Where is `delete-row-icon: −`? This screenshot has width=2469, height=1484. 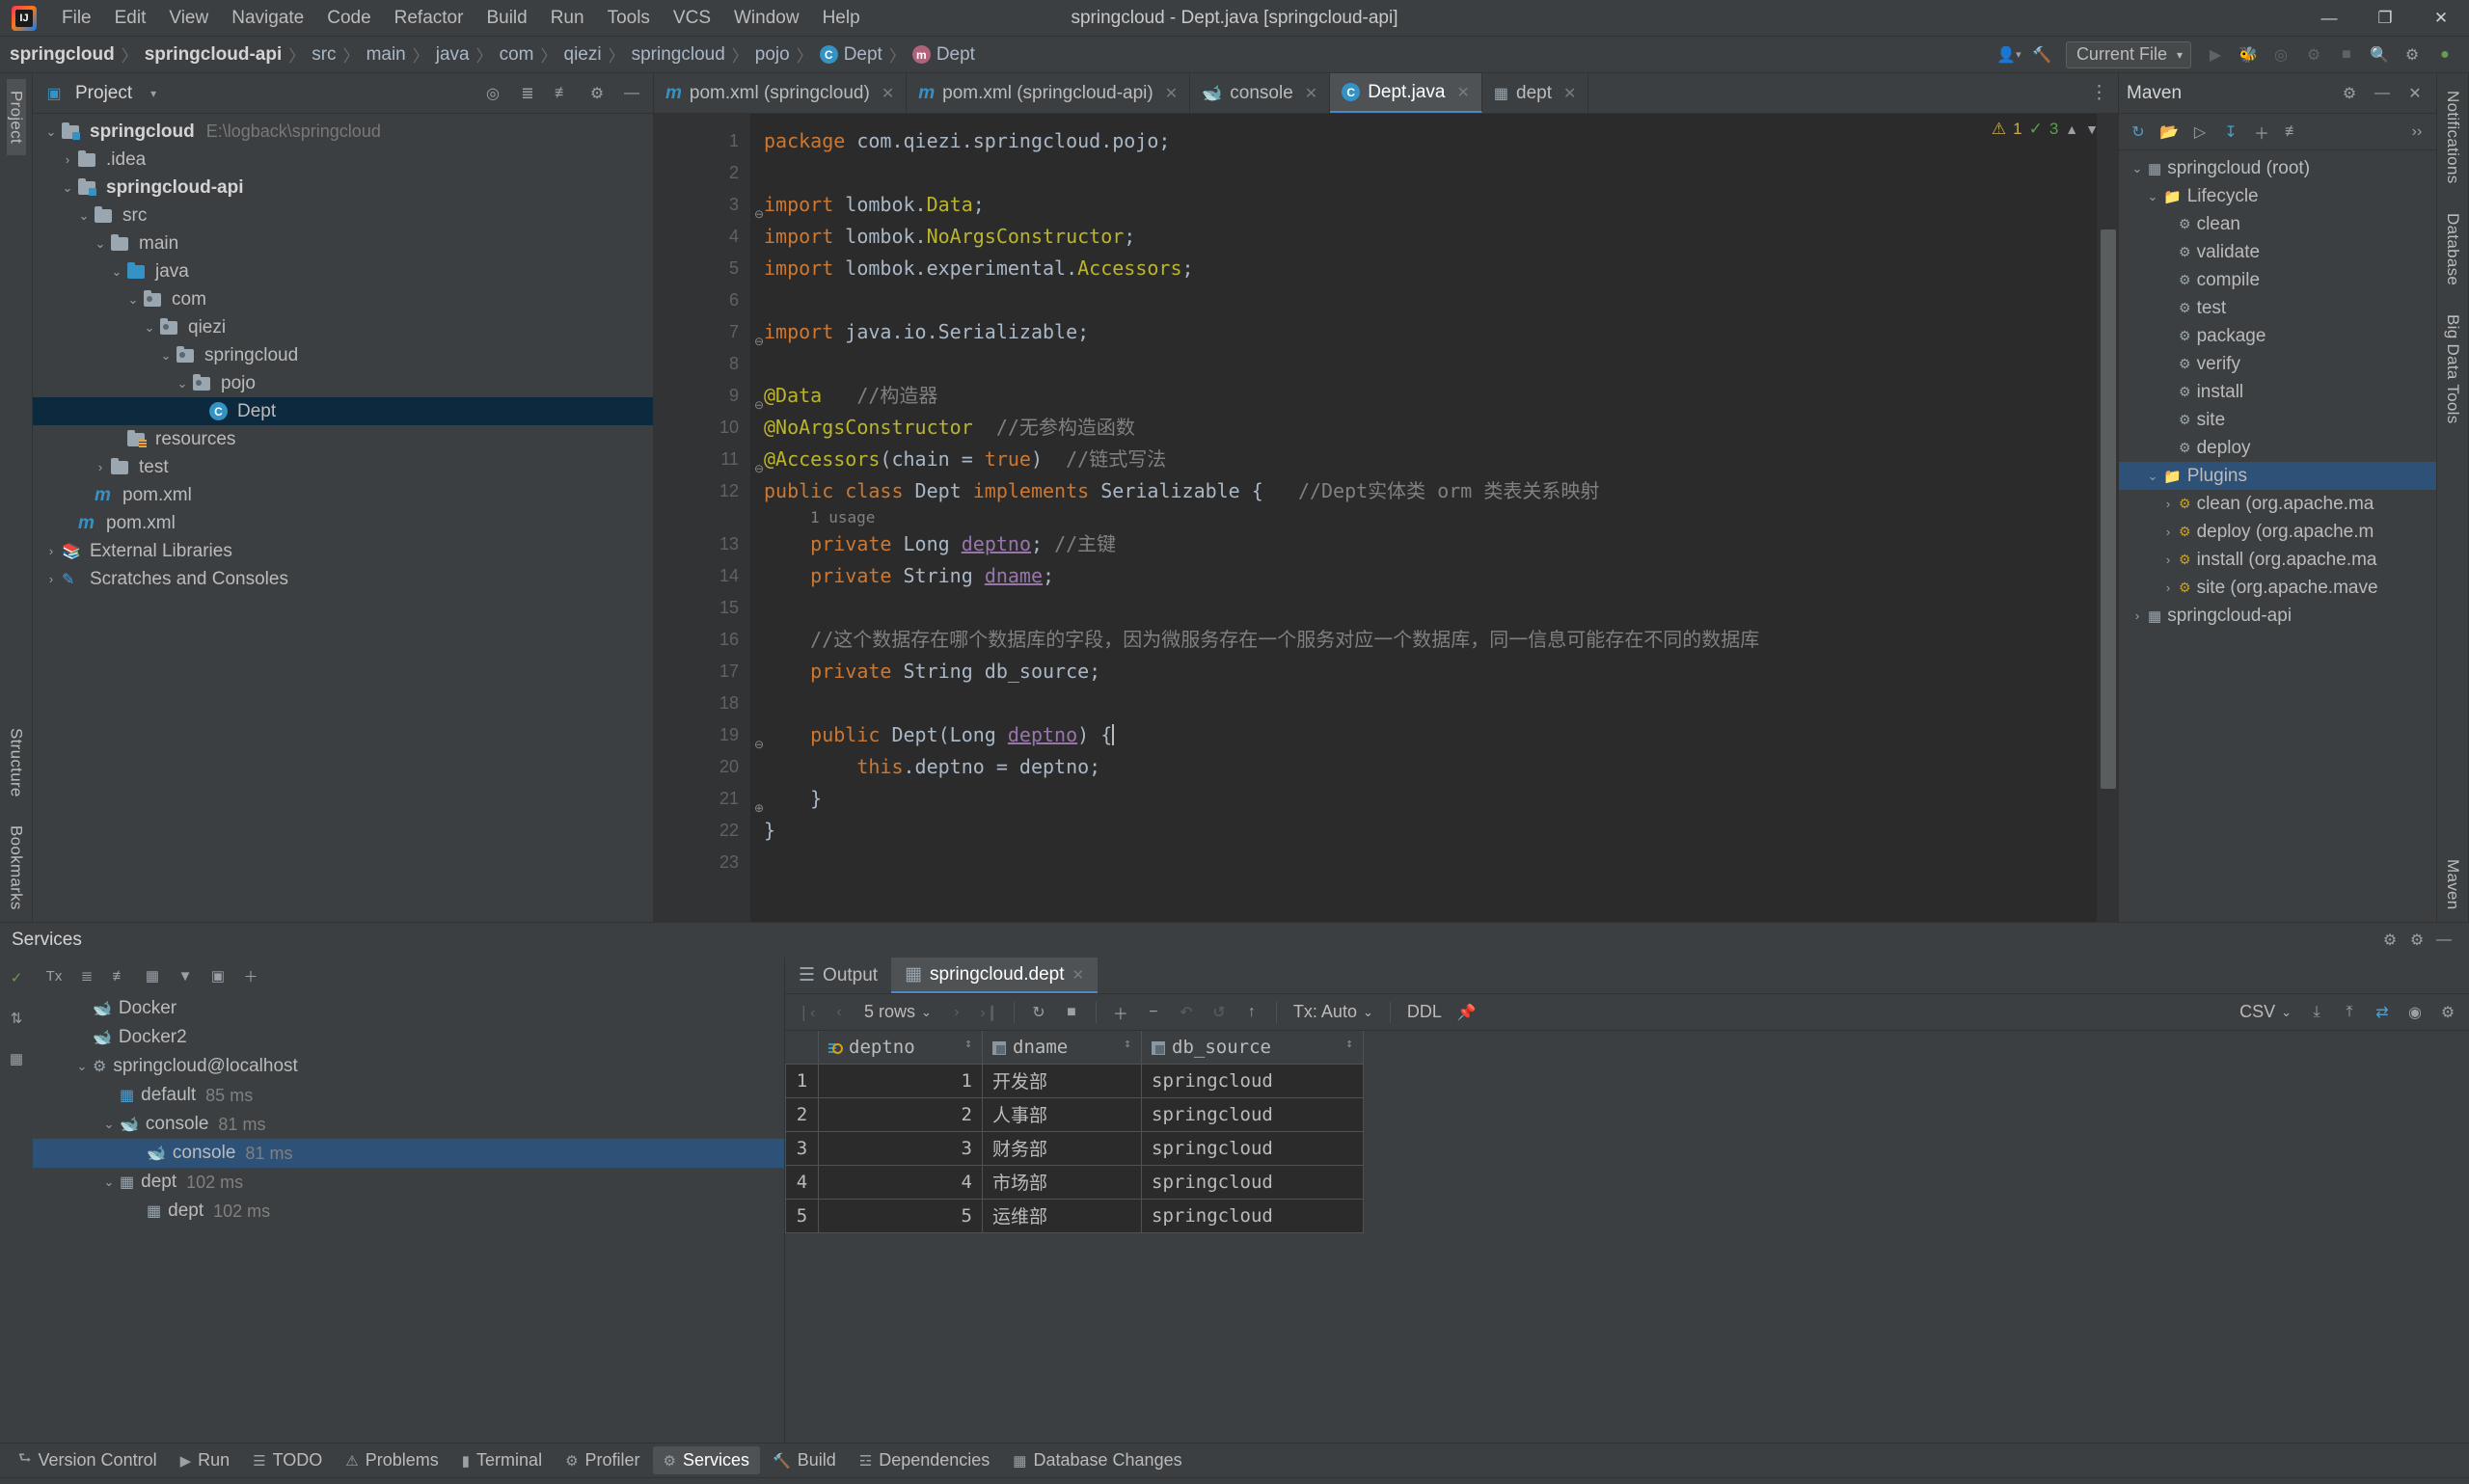
delete-row-icon: − is located at coordinates (1153, 1012).